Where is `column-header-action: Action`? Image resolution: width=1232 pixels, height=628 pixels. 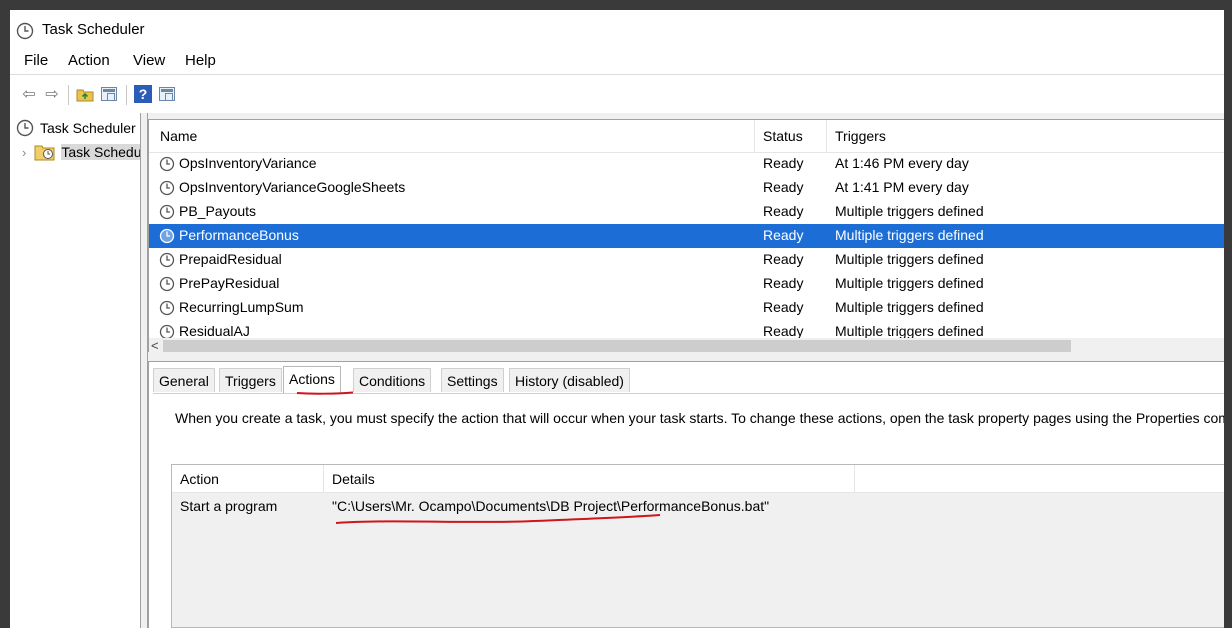
column-header-action: Action is located at coordinates (199, 479).